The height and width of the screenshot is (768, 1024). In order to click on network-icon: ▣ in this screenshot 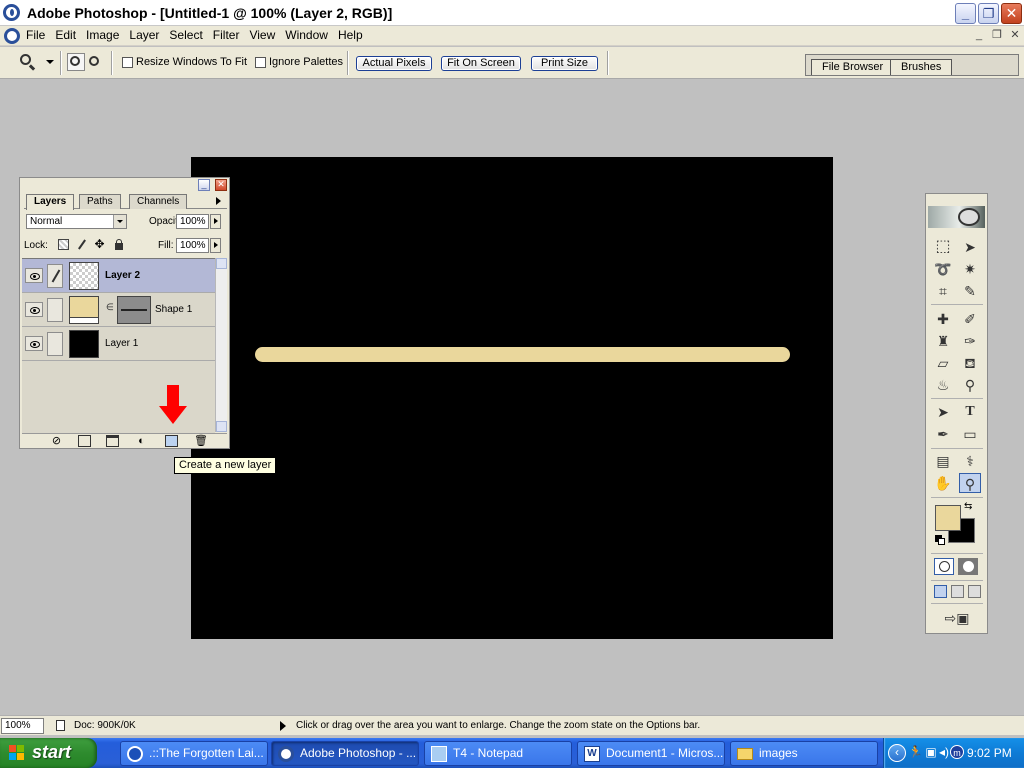, I will do `click(931, 752)`.